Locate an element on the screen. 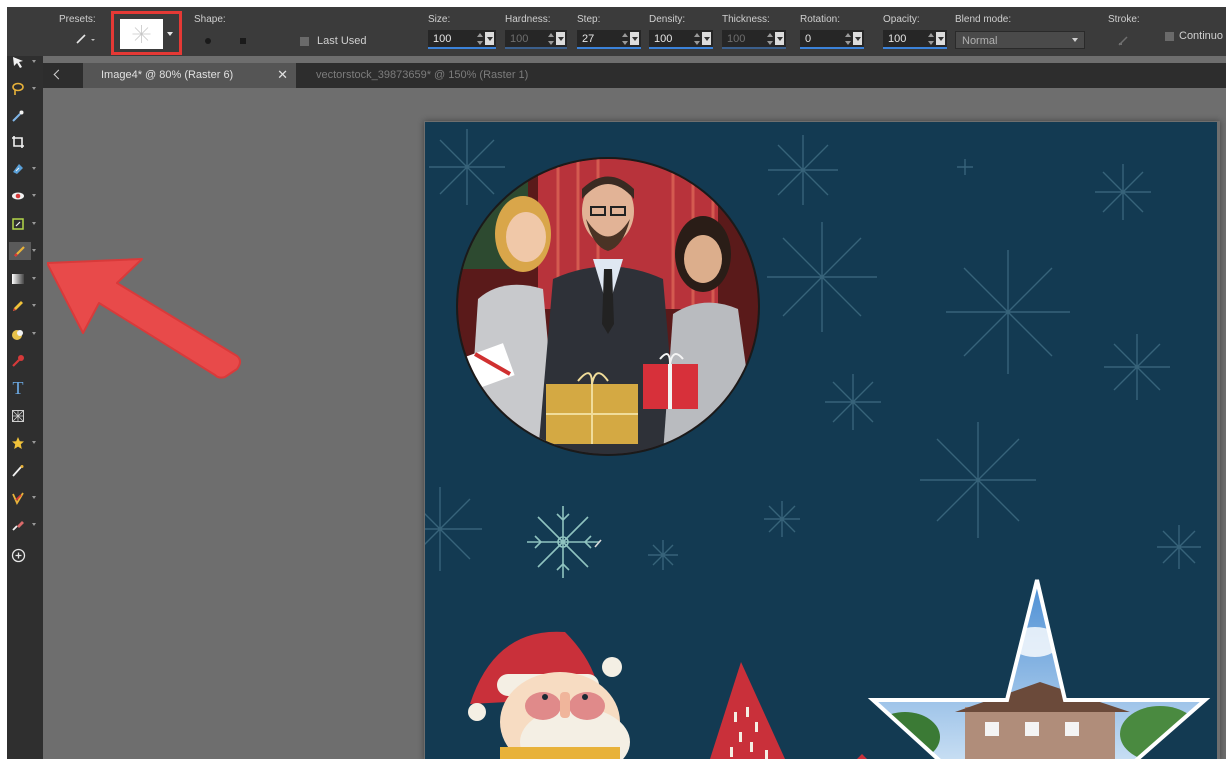 The height and width of the screenshot is (759, 1226). density-label: Density: is located at coordinates (667, 19).